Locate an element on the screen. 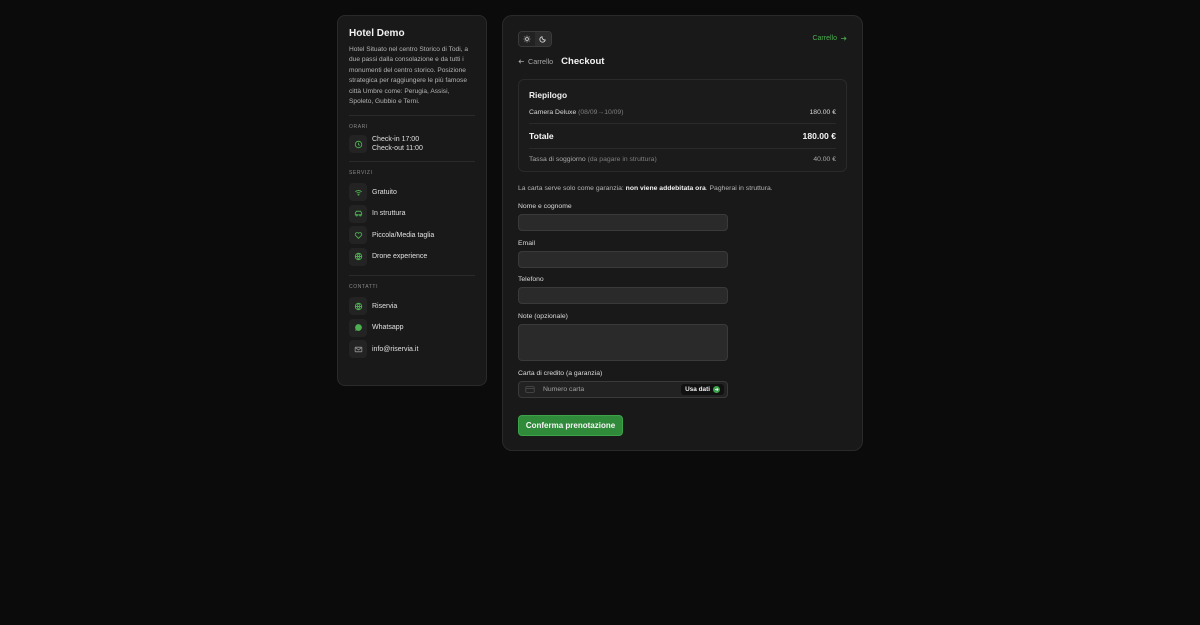 This screenshot has height=625, width=1200. notes-label: Note (opzionale) is located at coordinates (543, 316).